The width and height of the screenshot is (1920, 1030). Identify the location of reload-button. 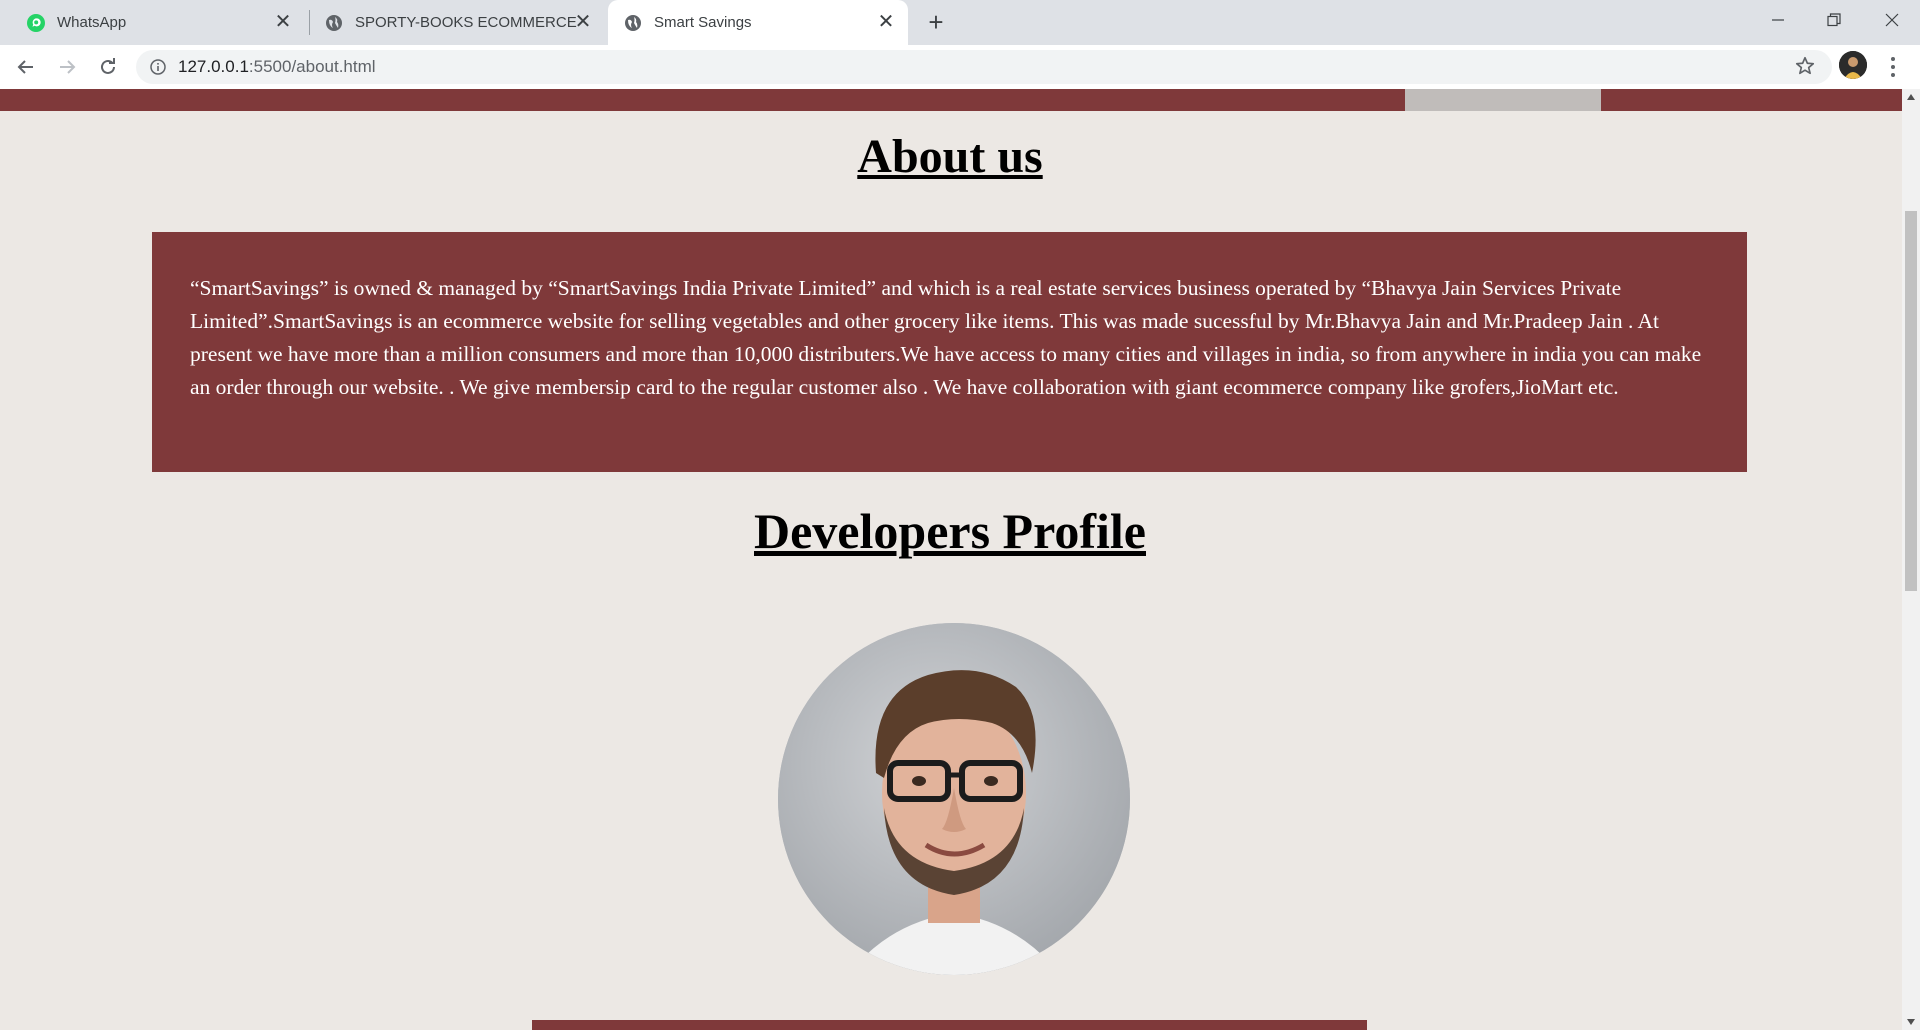
(108, 67).